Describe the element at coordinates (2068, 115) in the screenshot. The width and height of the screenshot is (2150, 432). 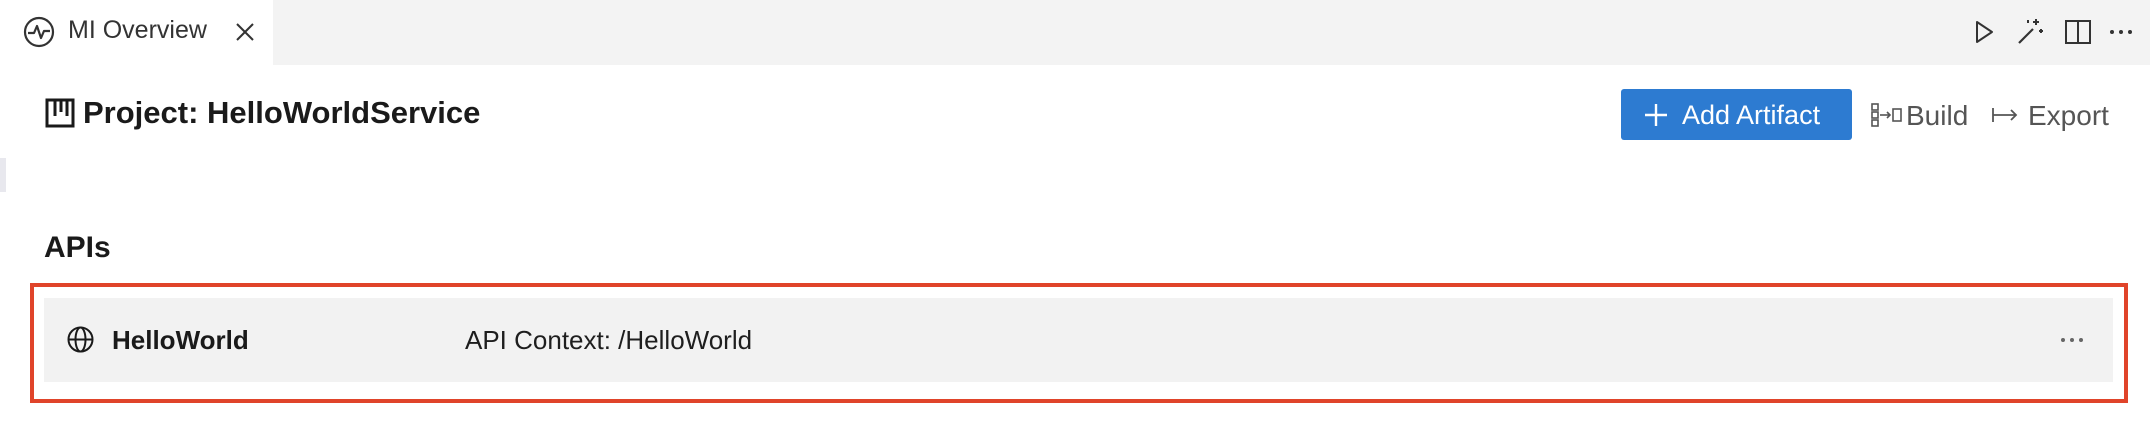
I see `export-label: Export` at that location.